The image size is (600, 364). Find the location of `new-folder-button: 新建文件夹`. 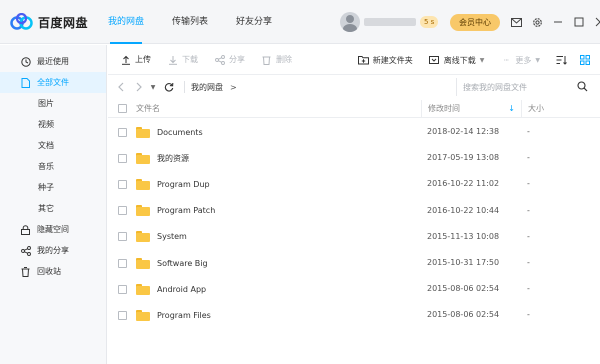

new-folder-button: 新建文件夹 is located at coordinates (385, 60).